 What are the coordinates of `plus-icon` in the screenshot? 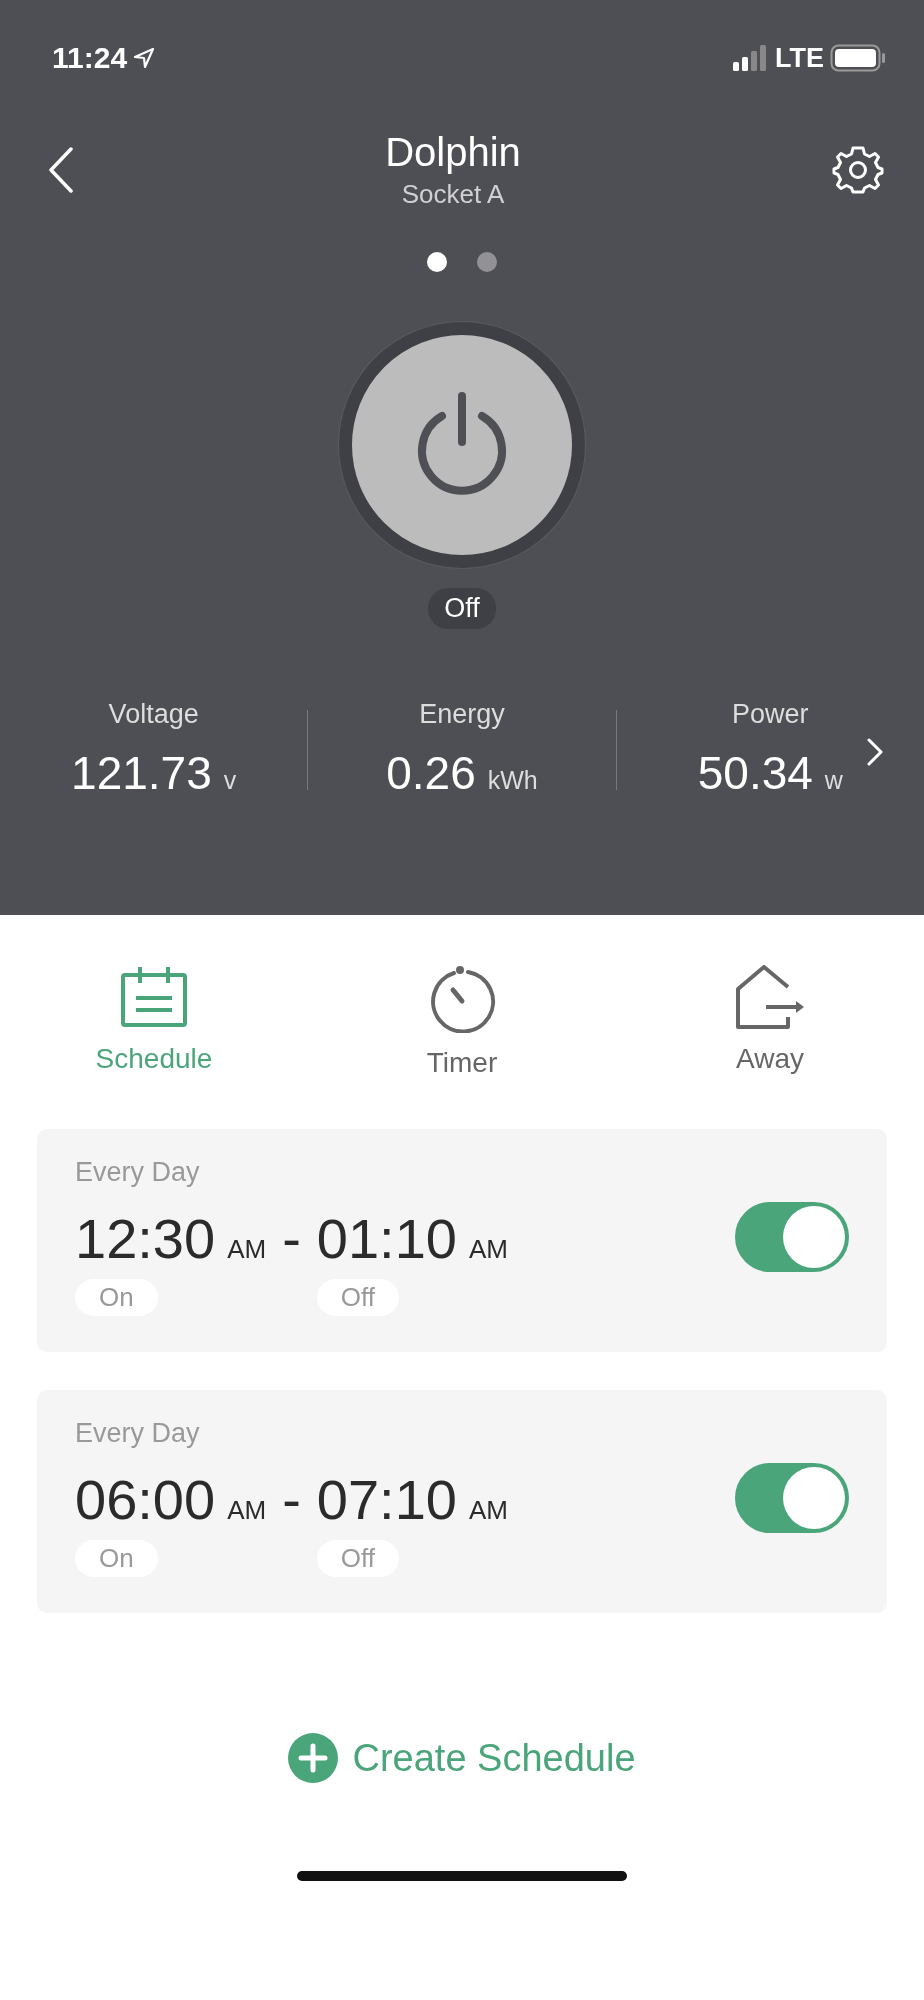 It's located at (313, 1758).